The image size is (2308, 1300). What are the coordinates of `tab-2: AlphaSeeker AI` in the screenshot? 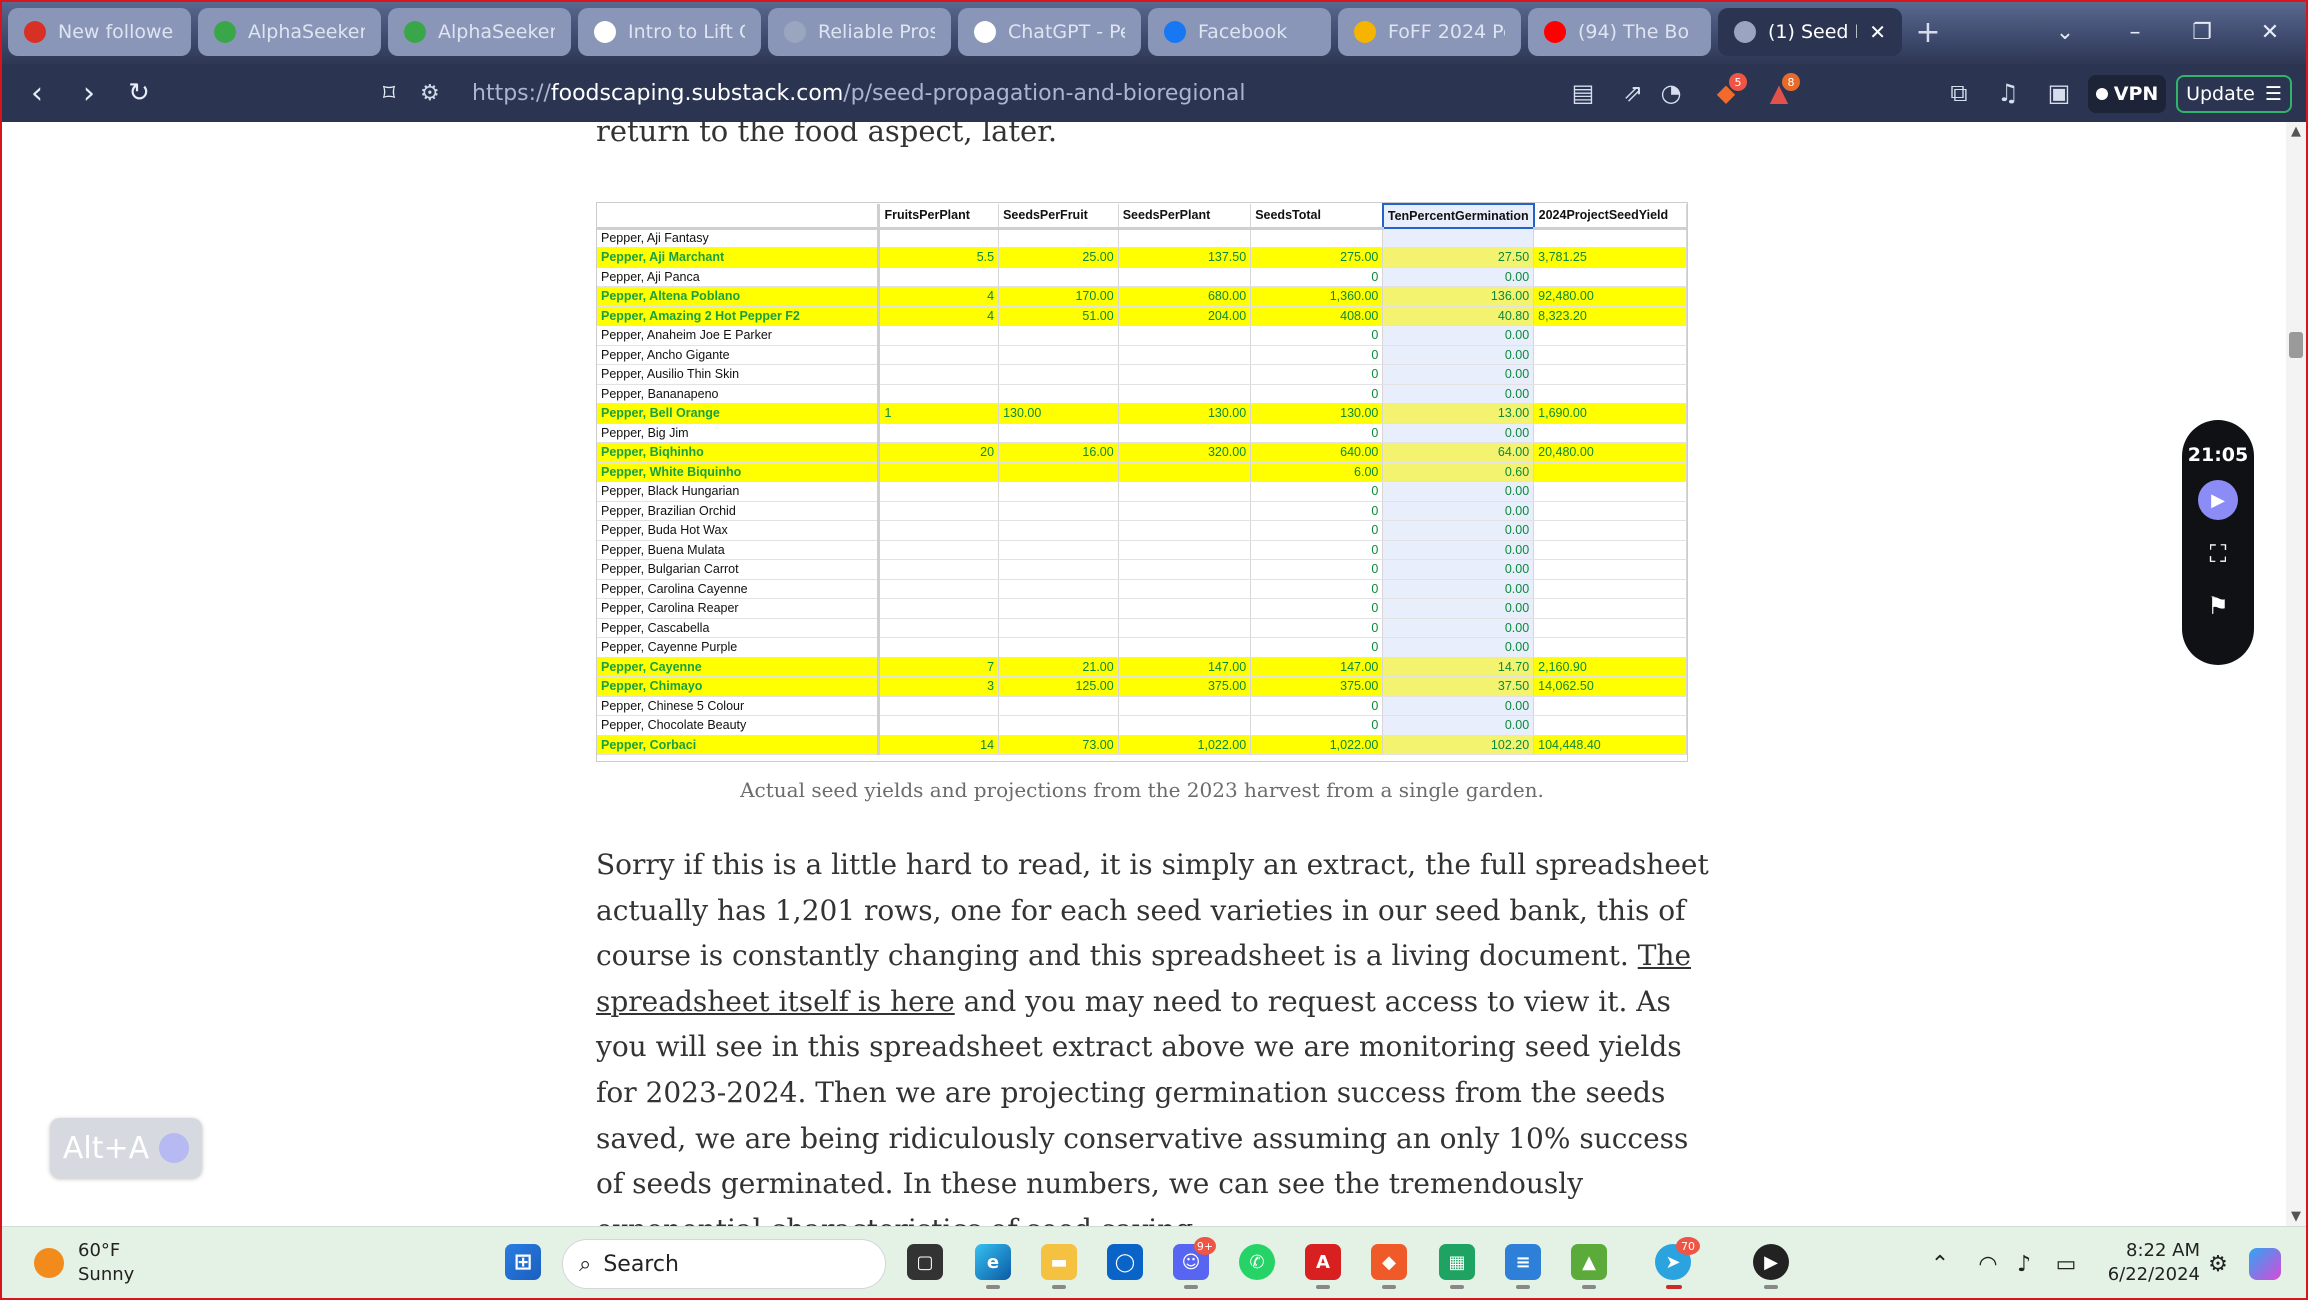 It's located at (479, 32).